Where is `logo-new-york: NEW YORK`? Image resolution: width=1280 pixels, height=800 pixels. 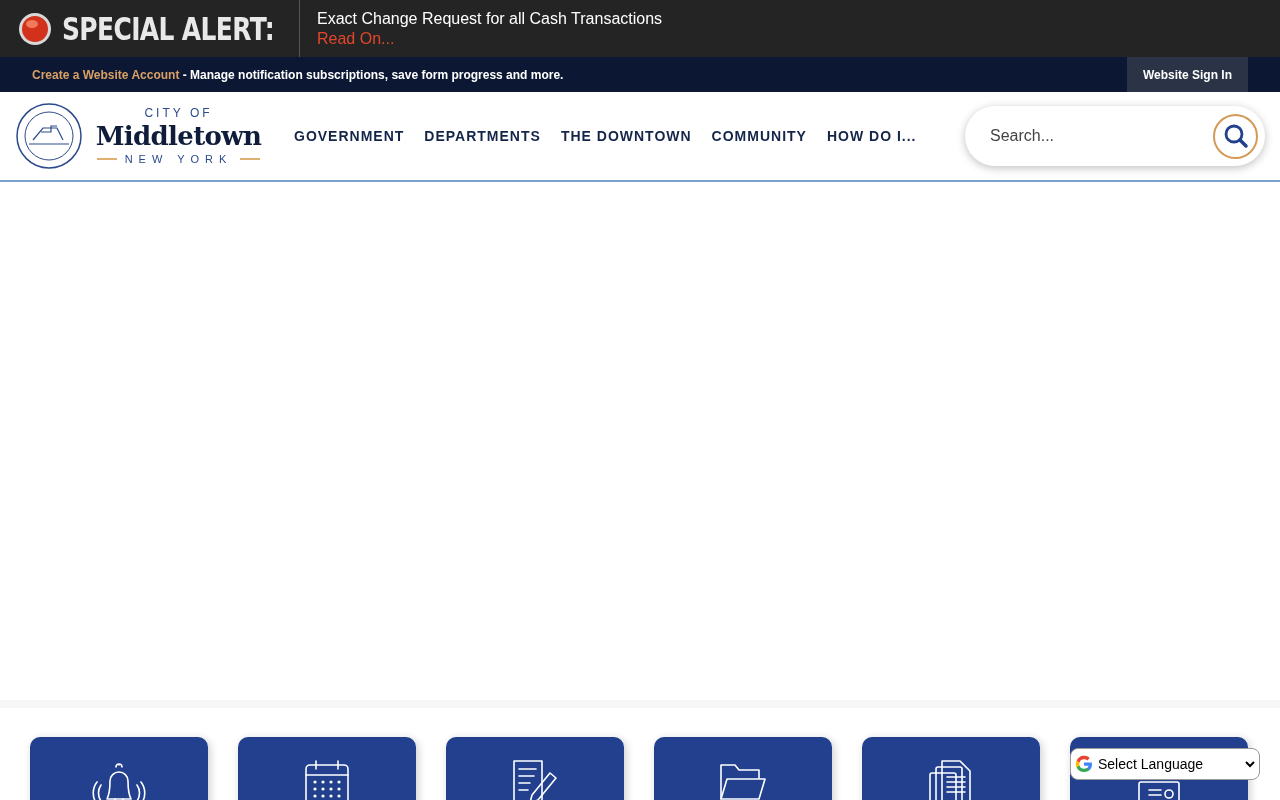 logo-new-york: NEW YORK is located at coordinates (178, 159).